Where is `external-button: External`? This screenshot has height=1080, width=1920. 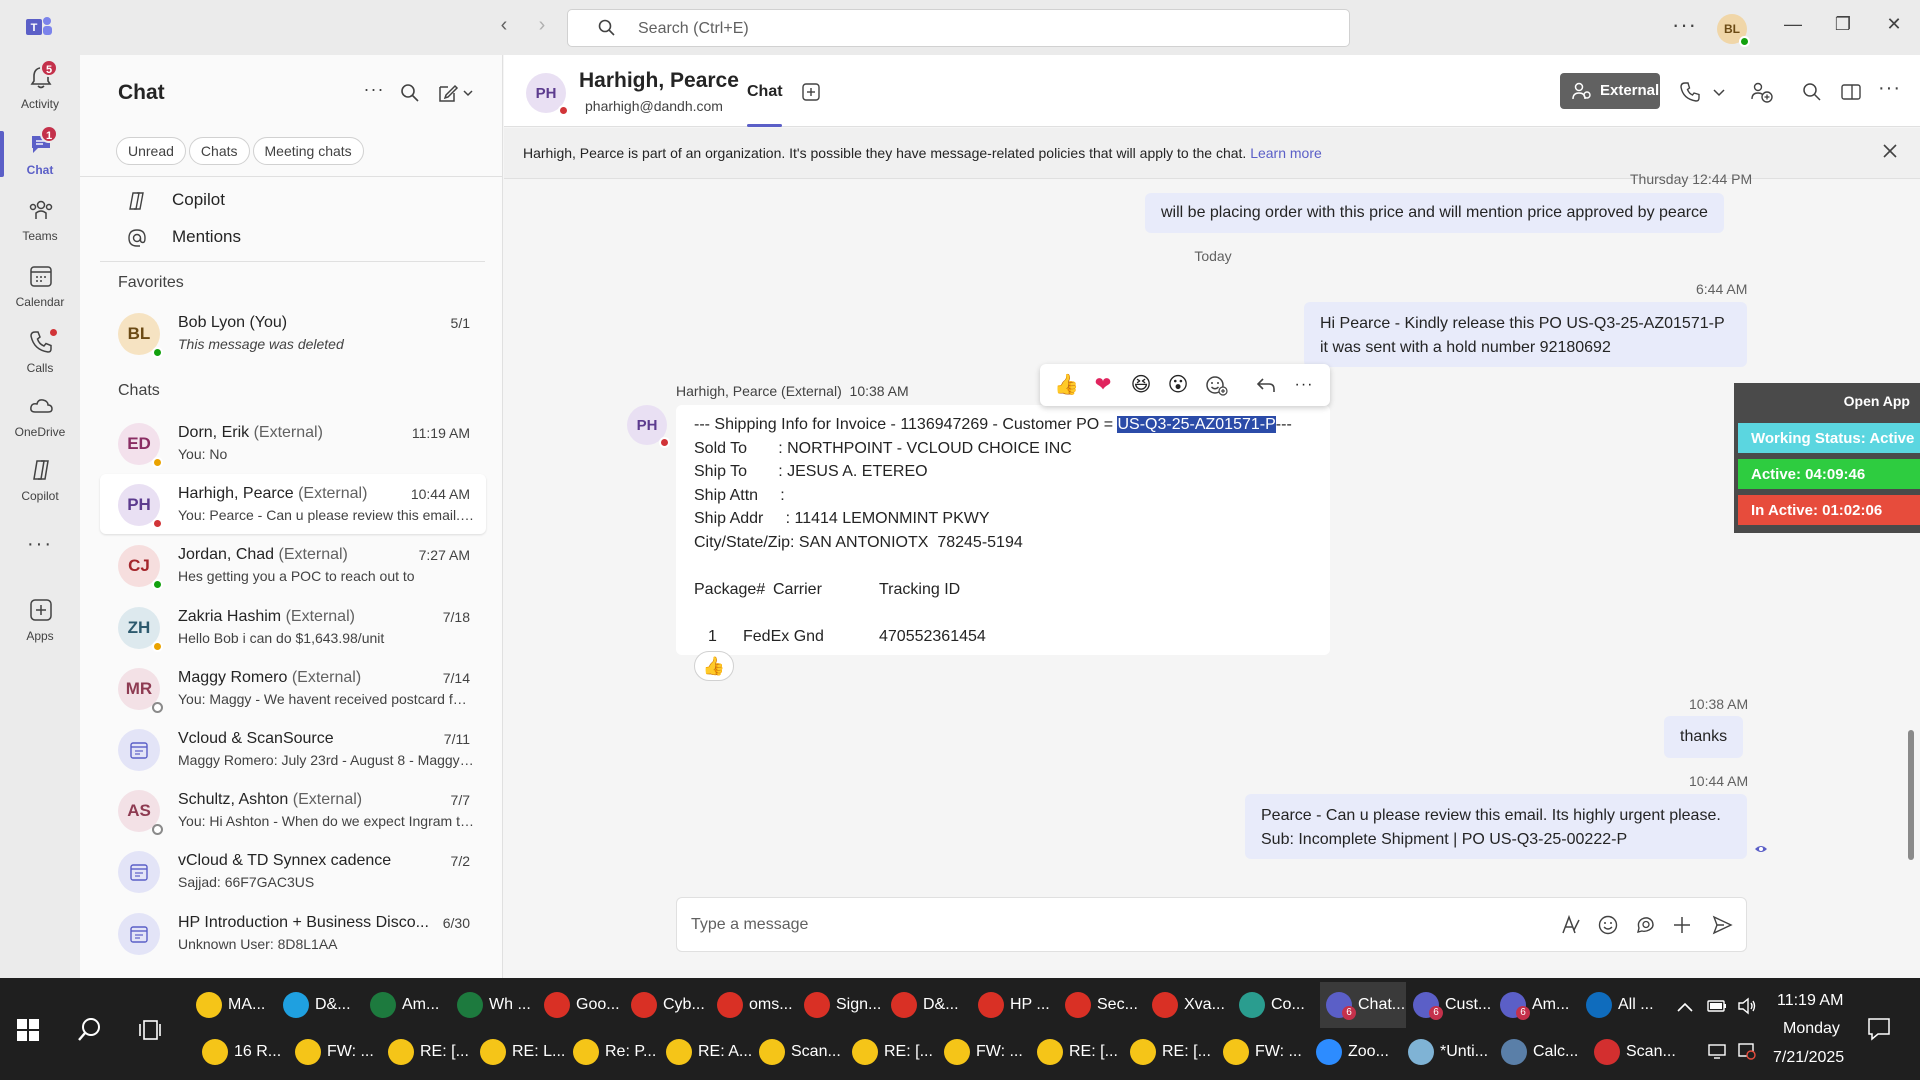
external-button: External is located at coordinates (1610, 91).